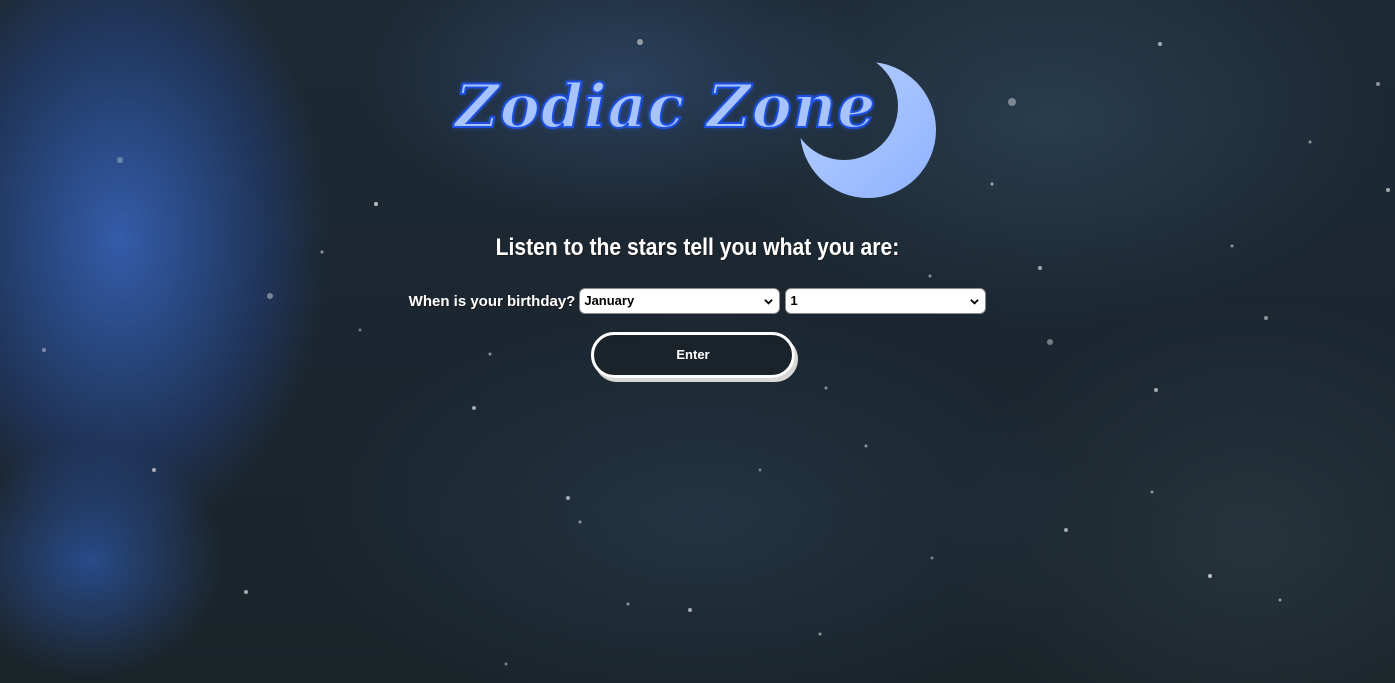  Describe the element at coordinates (492, 301) in the screenshot. I see `birthday-label: When is your birthday?` at that location.